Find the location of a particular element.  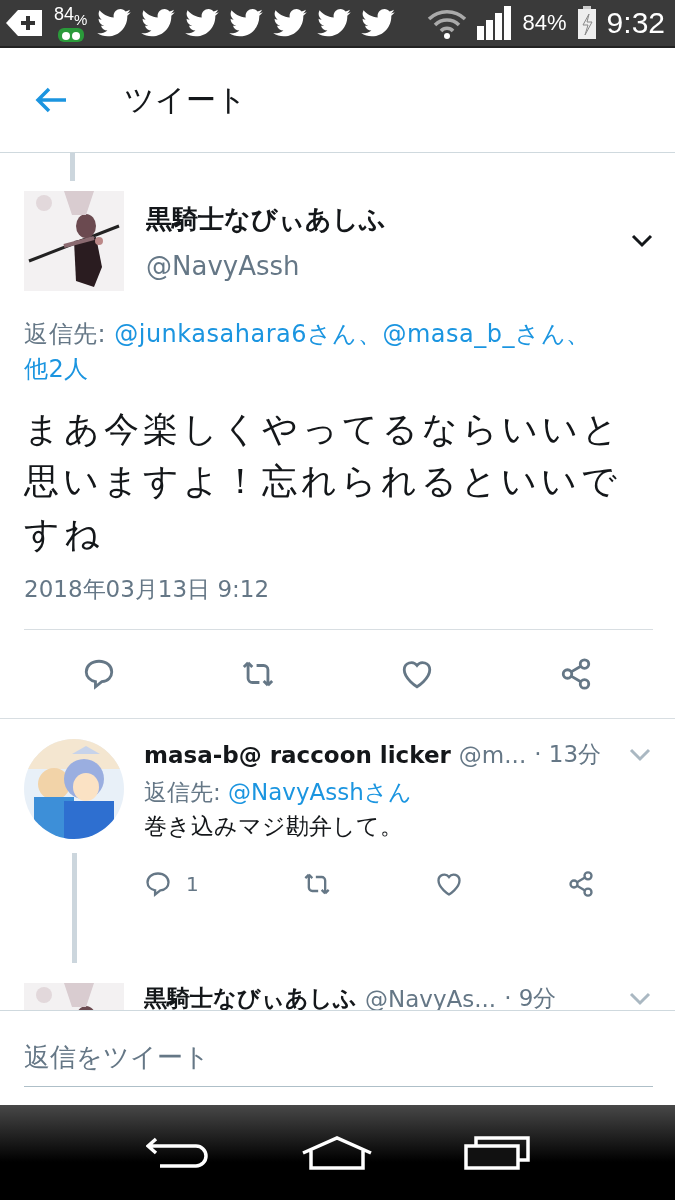

mention-link: 他2人 is located at coordinates (56, 368).